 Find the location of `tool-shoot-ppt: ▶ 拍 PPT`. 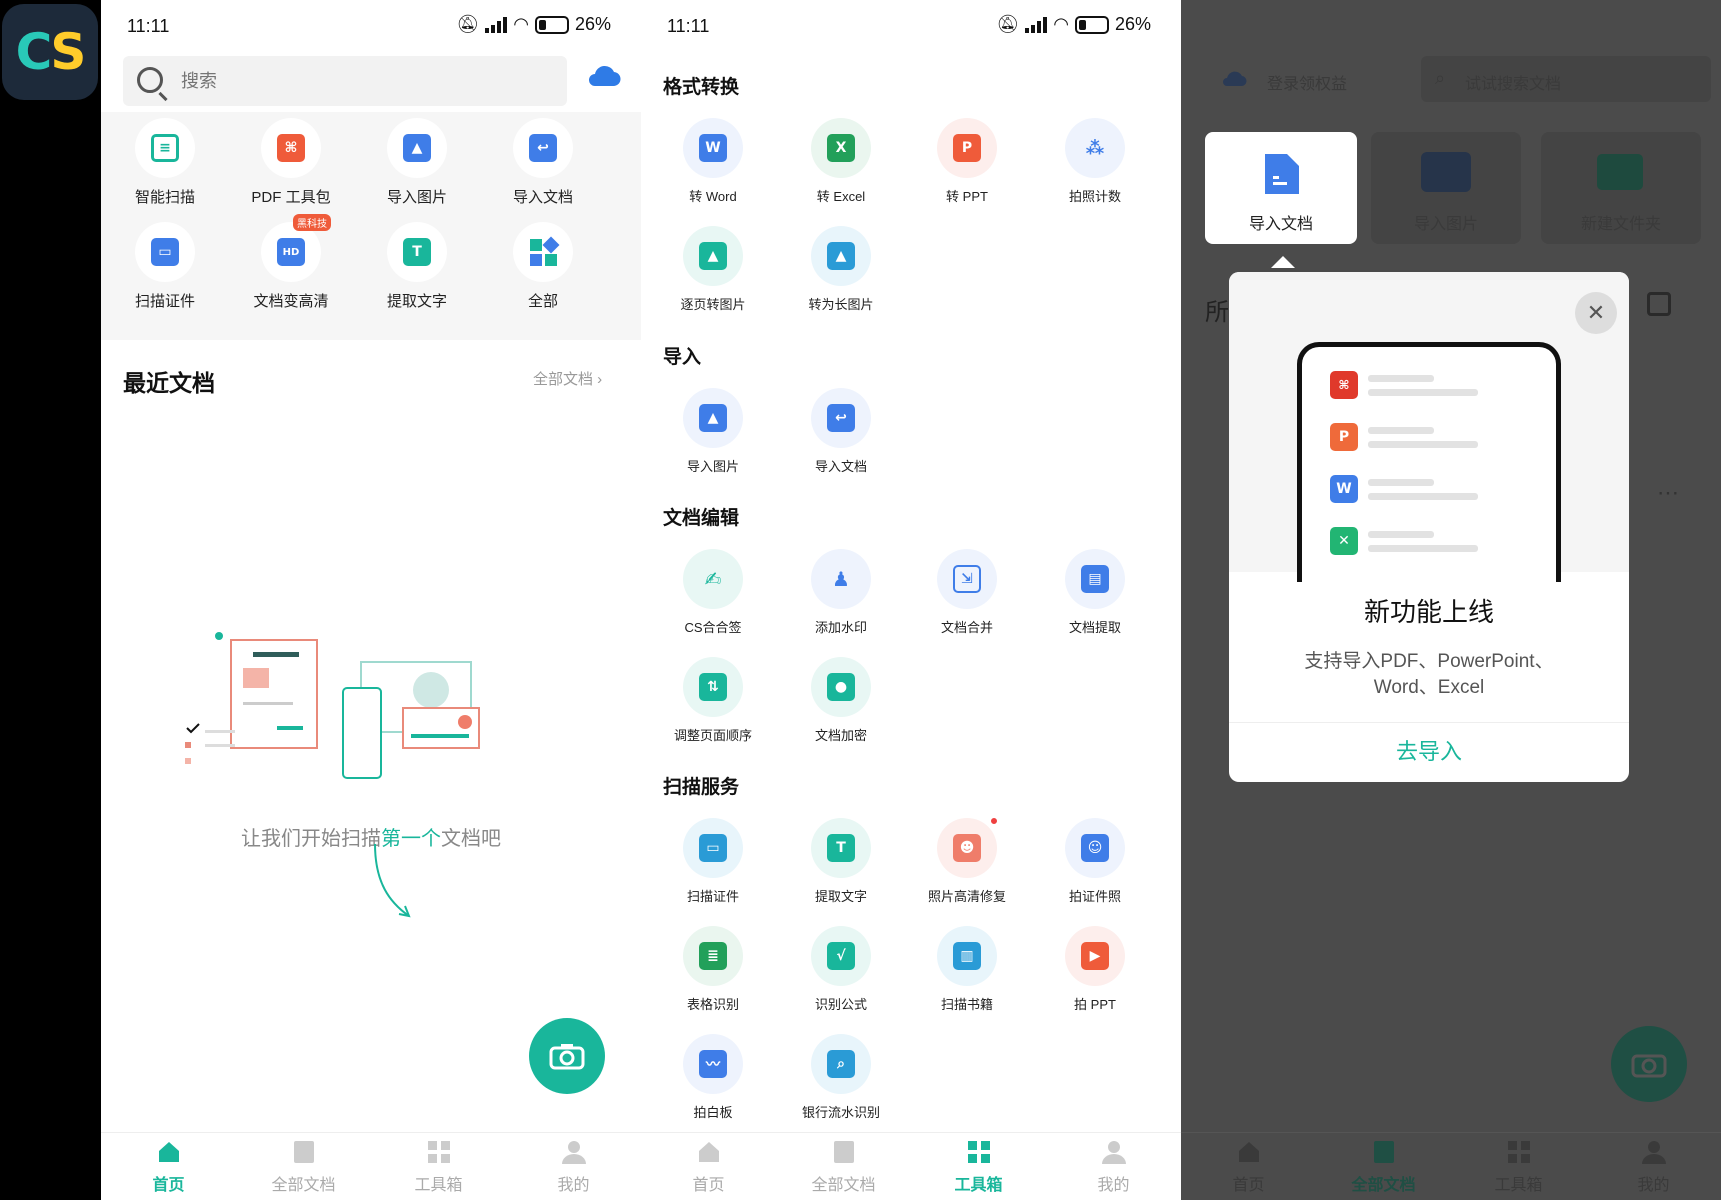

tool-shoot-ppt: ▶ 拍 PPT is located at coordinates (1095, 969).